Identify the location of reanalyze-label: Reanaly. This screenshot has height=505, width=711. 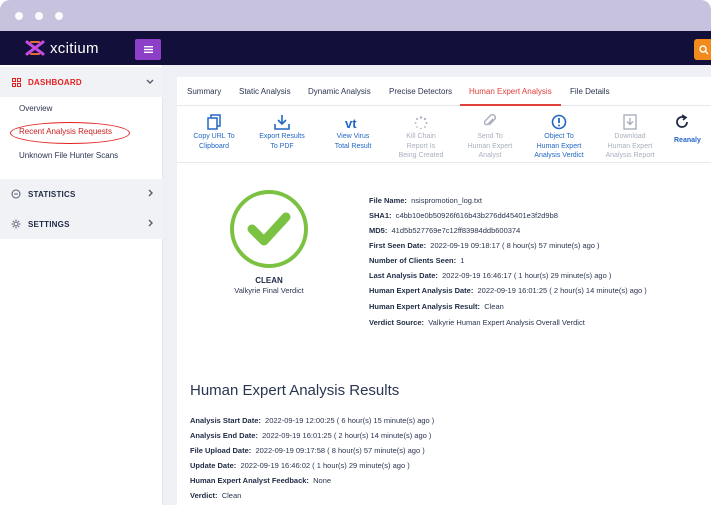
(687, 140).